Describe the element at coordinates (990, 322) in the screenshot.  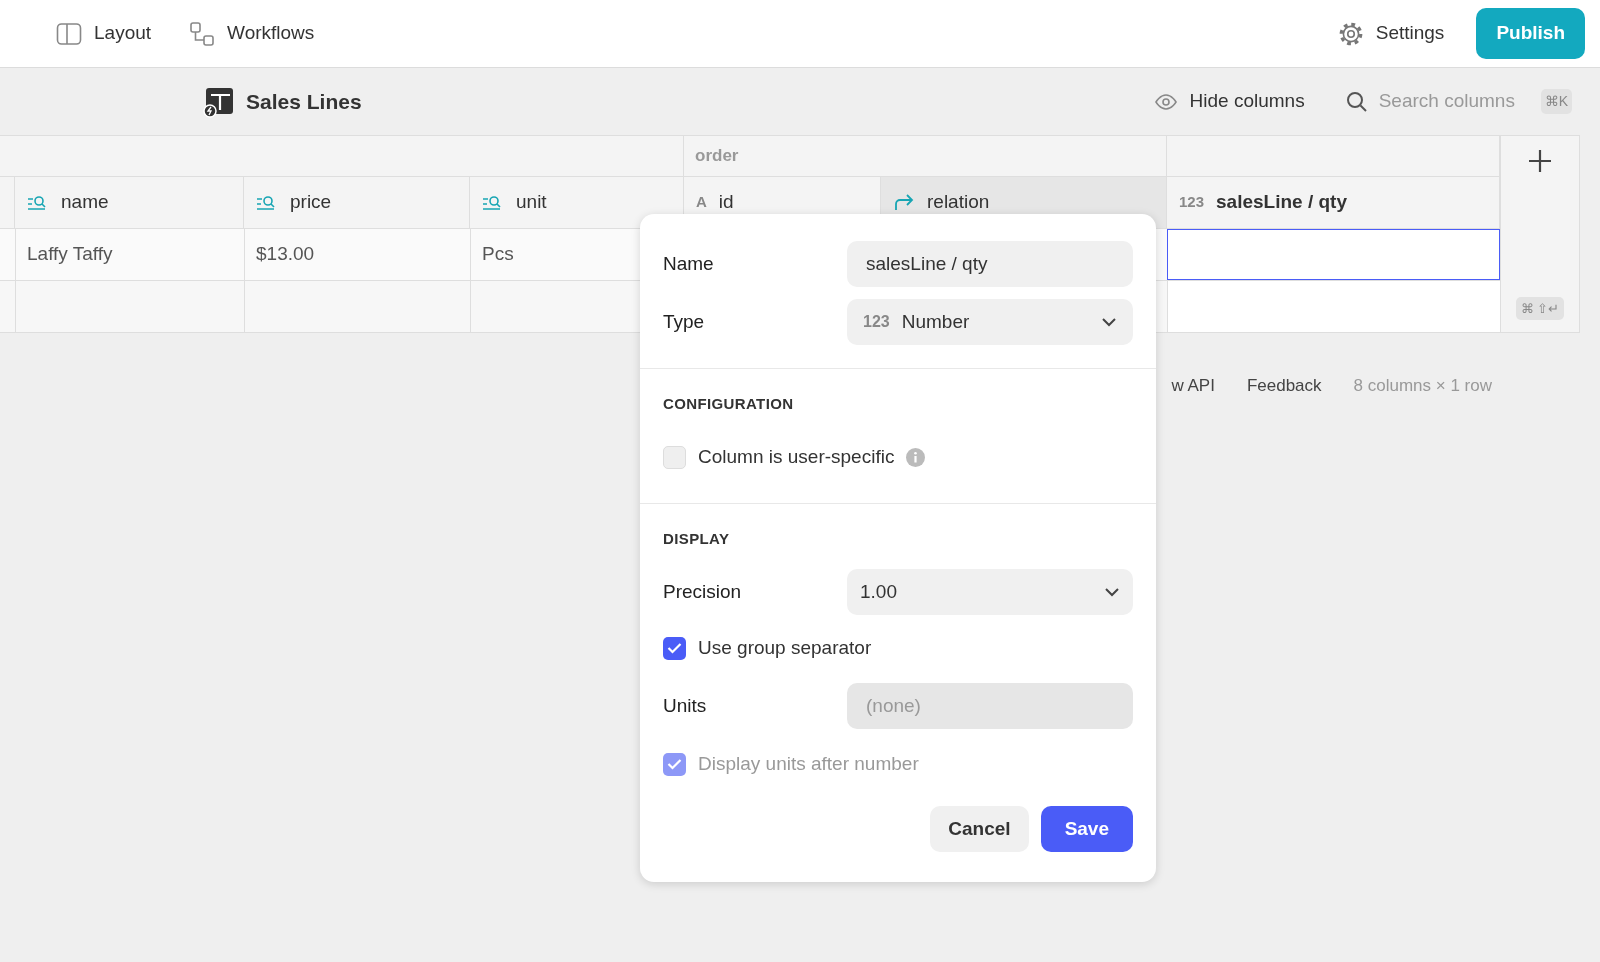
I see `type-select: 123 Number` at that location.